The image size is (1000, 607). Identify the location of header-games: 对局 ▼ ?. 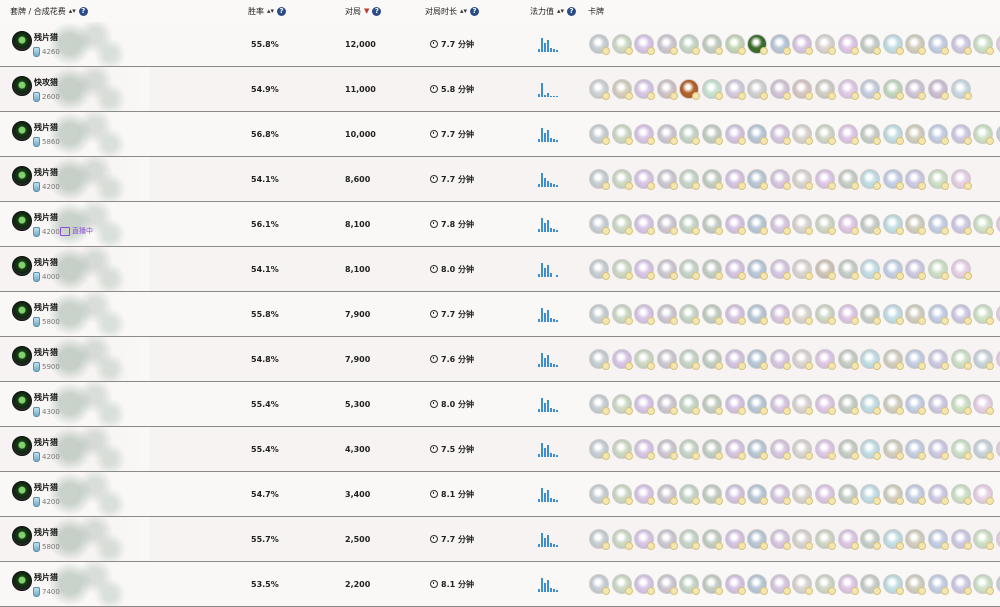
(363, 11).